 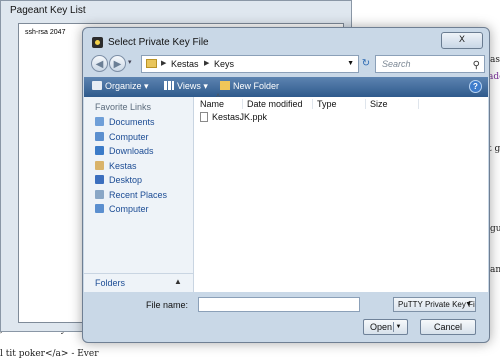 I want to click on background-text-fragment: gul, so click(x=495, y=229).